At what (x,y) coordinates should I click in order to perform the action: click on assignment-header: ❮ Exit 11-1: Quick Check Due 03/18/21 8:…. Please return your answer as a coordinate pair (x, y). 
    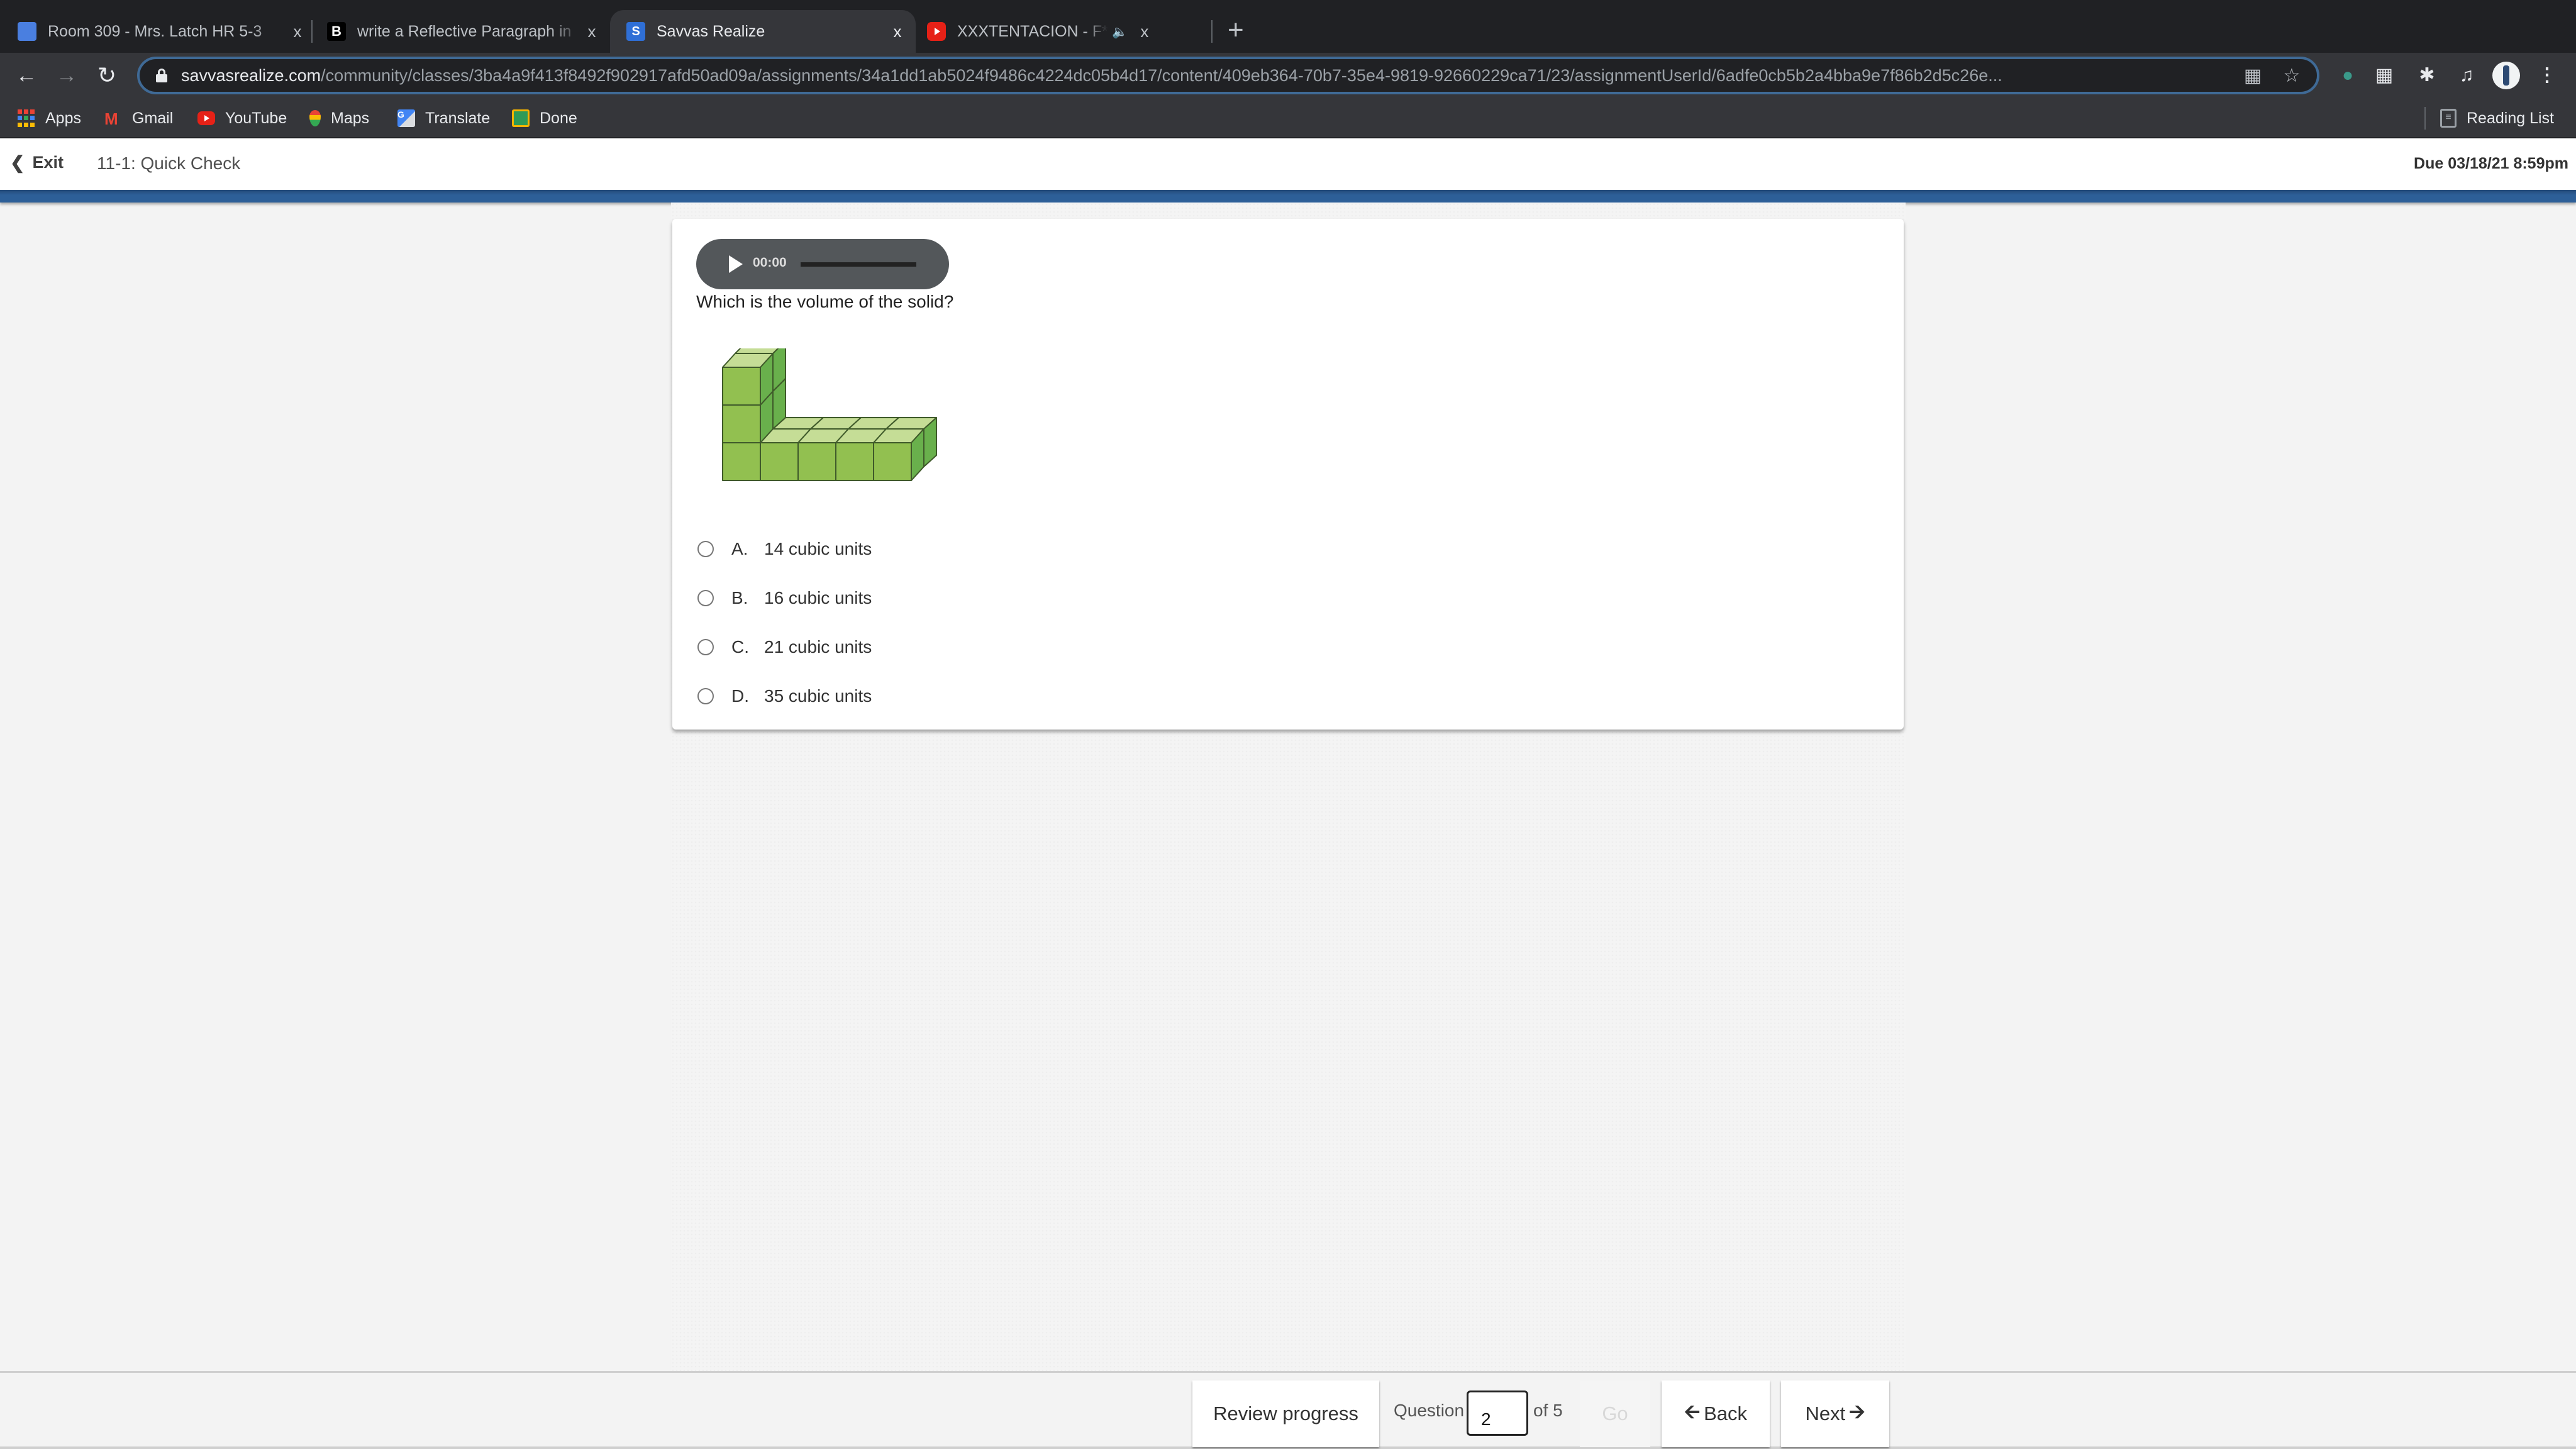
    Looking at the image, I should click on (1288, 164).